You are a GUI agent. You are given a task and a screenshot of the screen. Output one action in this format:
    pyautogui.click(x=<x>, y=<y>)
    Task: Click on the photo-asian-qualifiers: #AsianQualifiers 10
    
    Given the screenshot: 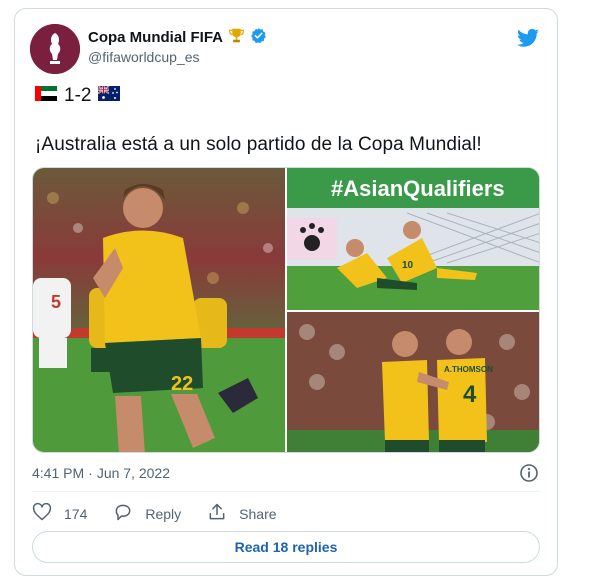 What is the action you would take?
    pyautogui.click(x=413, y=239)
    